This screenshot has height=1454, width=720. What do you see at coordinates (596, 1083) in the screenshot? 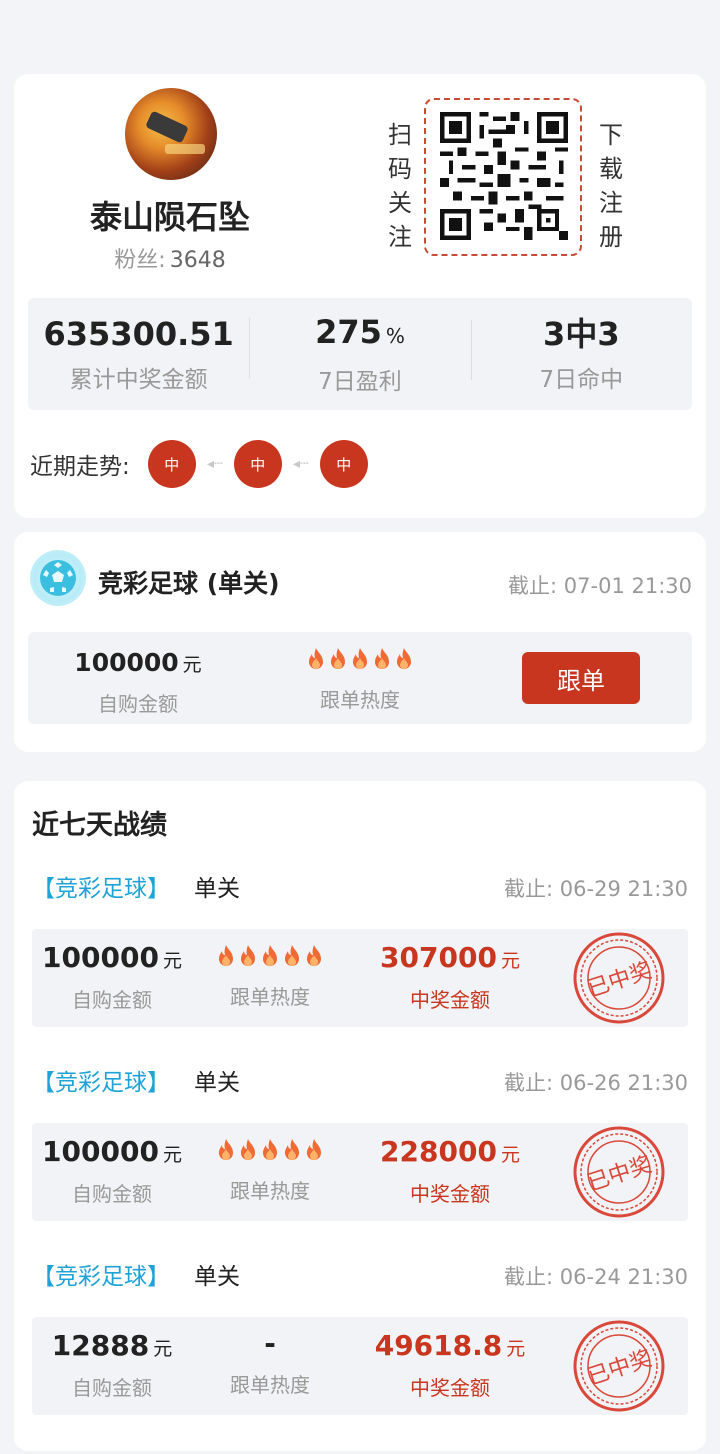
I see `record-deadline: 截止: 06-26 21:30` at bounding box center [596, 1083].